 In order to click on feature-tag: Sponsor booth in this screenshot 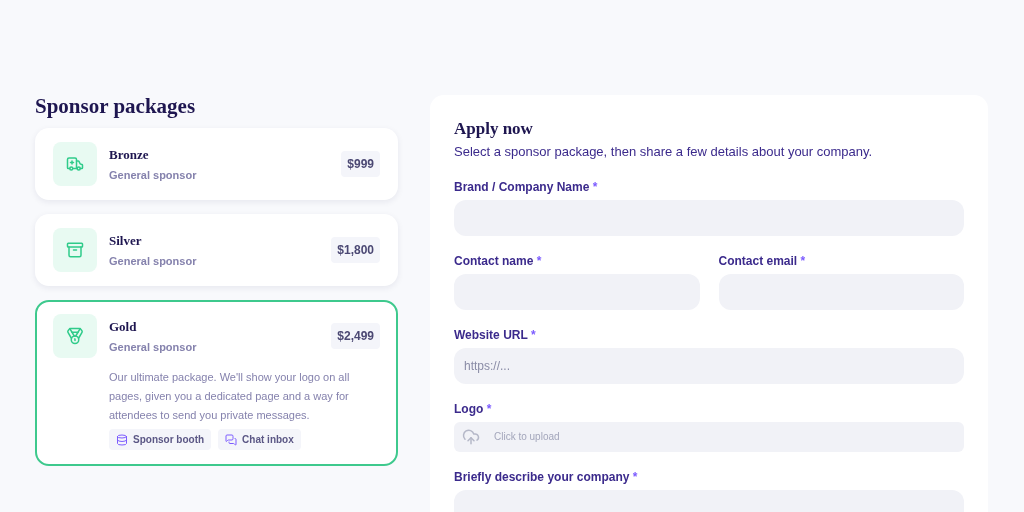, I will do `click(160, 439)`.